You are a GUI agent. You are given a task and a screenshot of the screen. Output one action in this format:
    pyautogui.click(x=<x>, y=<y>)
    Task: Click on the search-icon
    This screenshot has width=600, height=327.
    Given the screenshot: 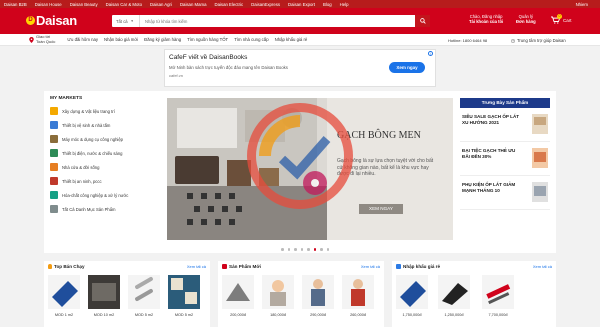 What is the action you would take?
    pyautogui.click(x=422, y=21)
    